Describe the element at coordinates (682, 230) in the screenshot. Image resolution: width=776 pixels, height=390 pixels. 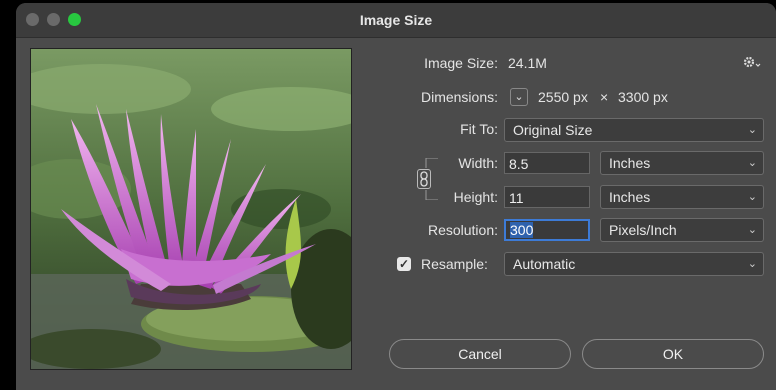
I see `resolution-unit-select: Pixels/Inch ⌄` at that location.